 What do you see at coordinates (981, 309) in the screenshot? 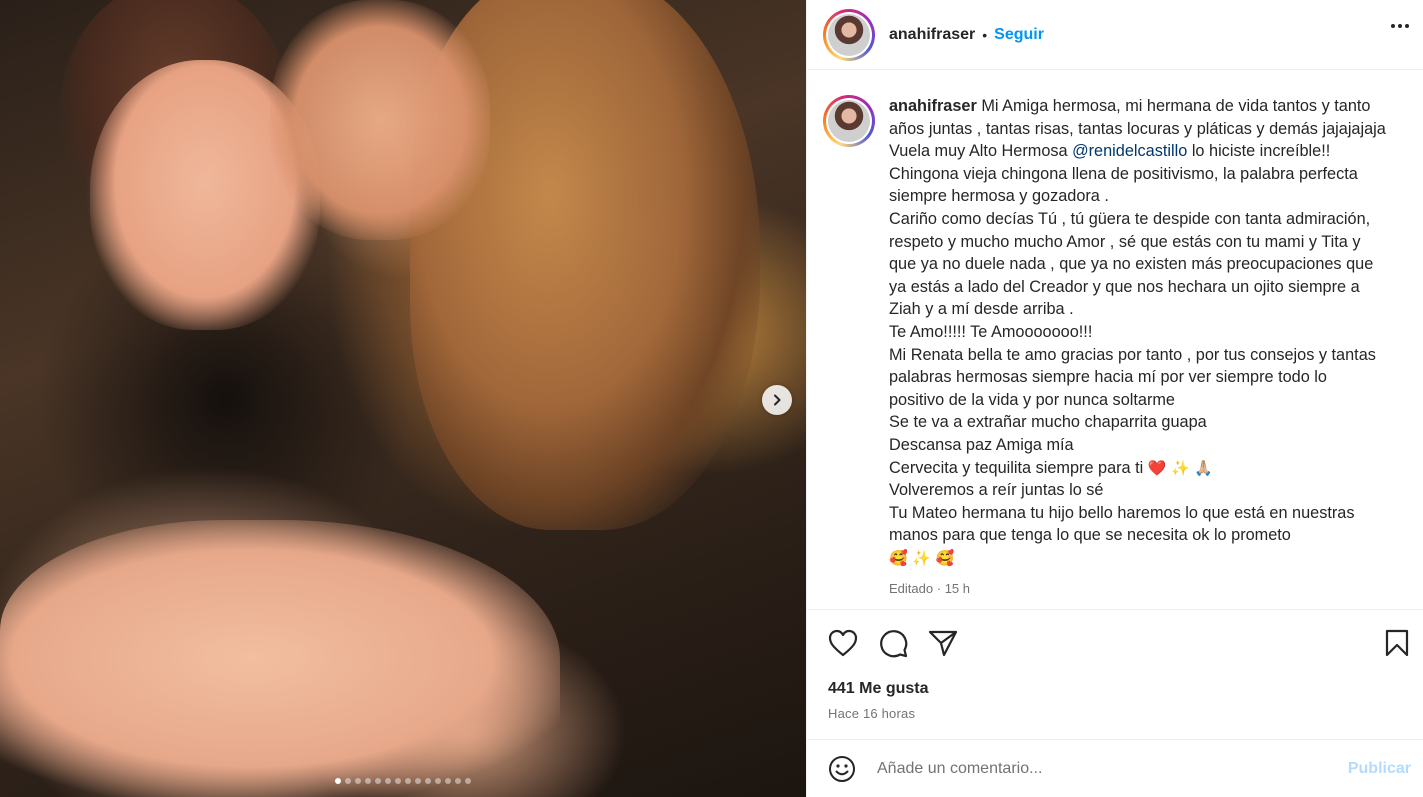
I see `caption-line: Ziah y a mí desde arriba .` at bounding box center [981, 309].